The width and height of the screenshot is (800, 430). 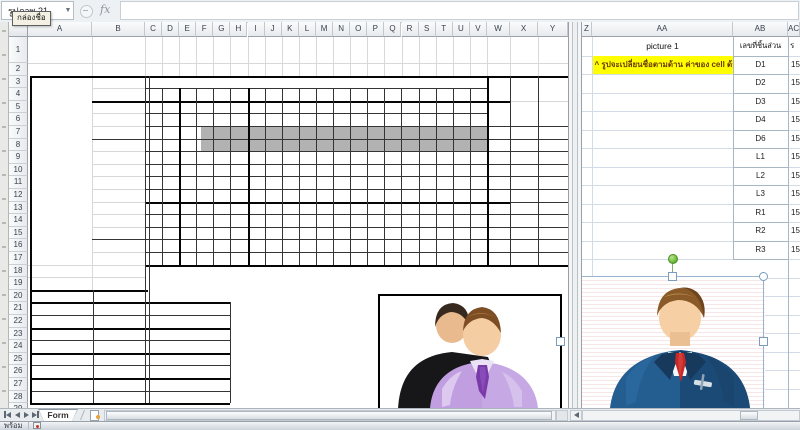 I want to click on column-header-O: O, so click(x=359, y=29).